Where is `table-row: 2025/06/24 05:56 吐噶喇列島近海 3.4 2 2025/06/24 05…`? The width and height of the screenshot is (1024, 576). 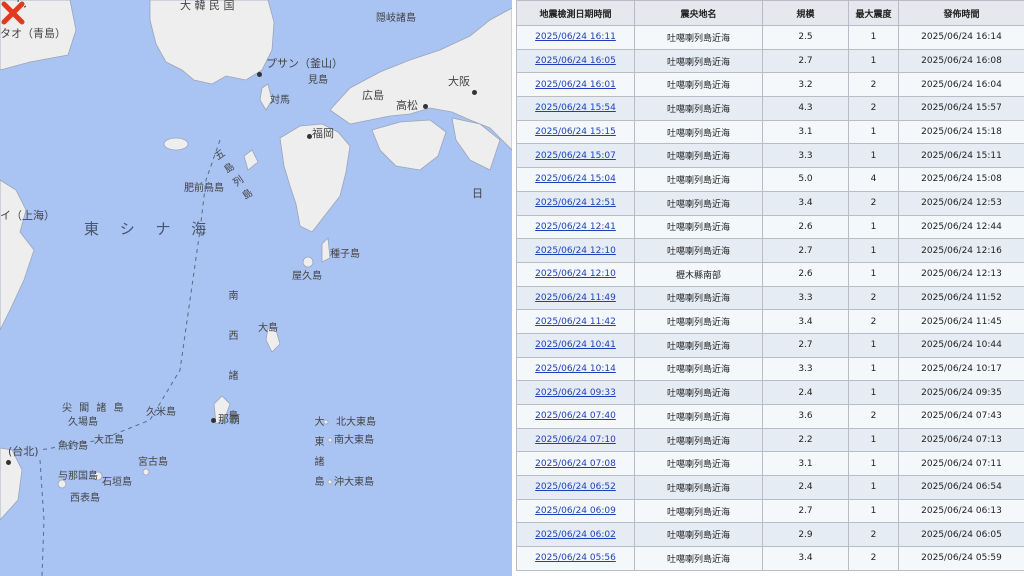
table-row: 2025/06/24 05:56 吐噶喇列島近海 3.4 2 2025/06/24 05… is located at coordinates (770, 558).